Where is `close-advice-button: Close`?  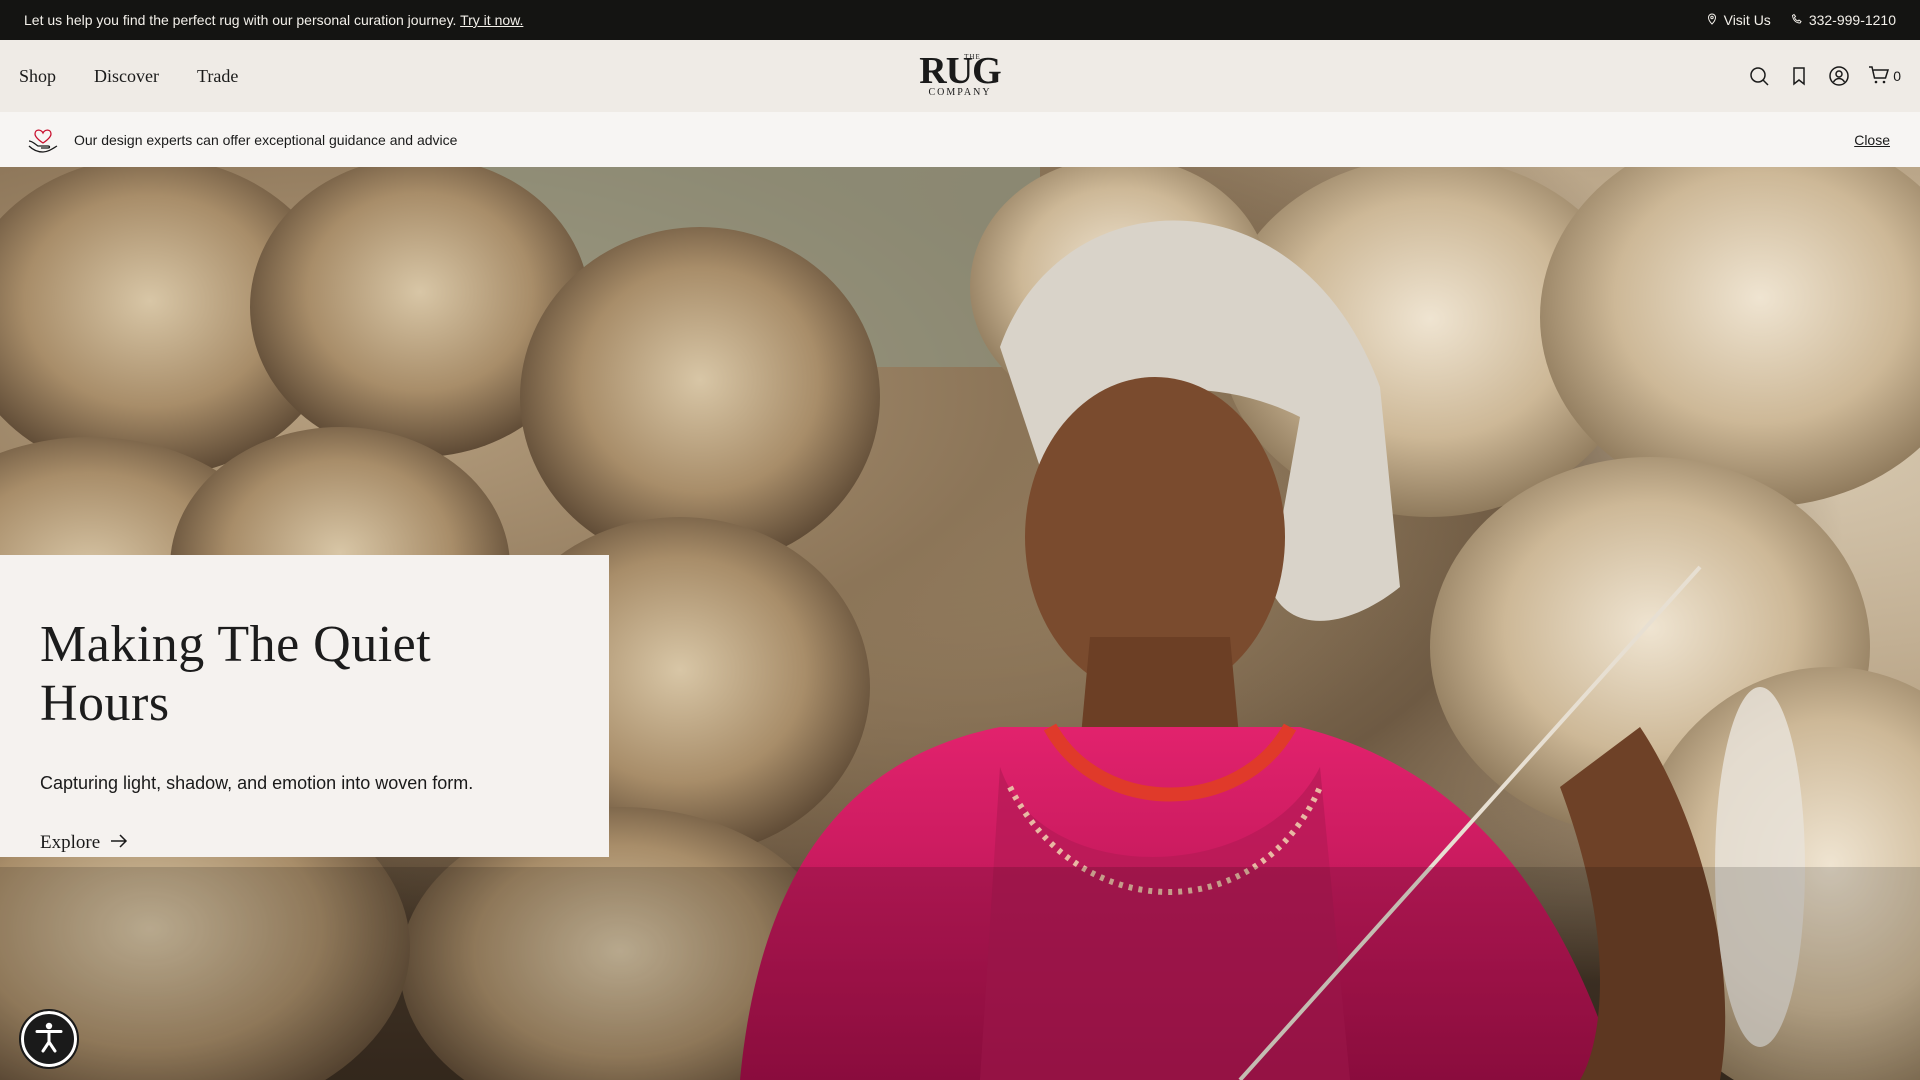 close-advice-button: Close is located at coordinates (1872, 140).